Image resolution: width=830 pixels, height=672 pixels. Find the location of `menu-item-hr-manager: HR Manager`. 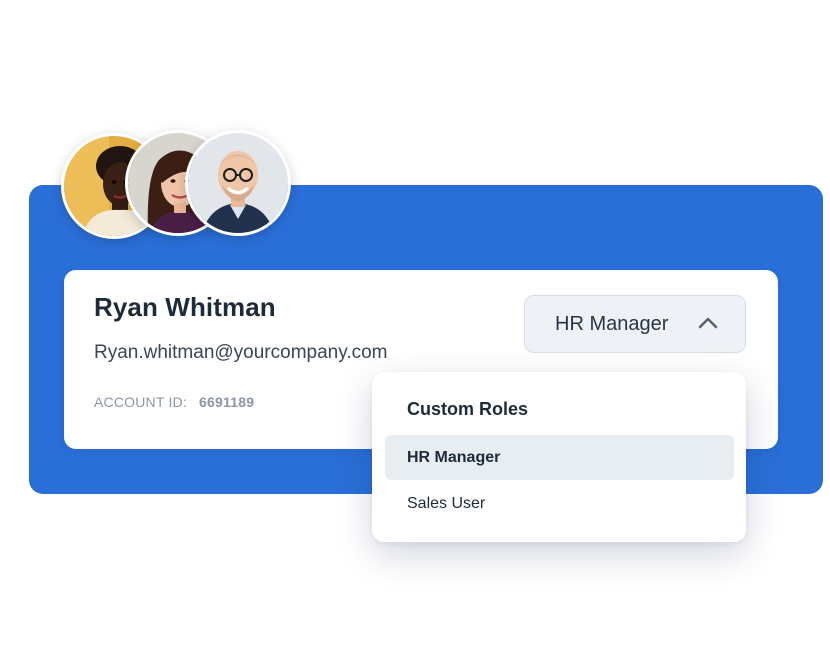

menu-item-hr-manager: HR Manager is located at coordinates (559, 457).